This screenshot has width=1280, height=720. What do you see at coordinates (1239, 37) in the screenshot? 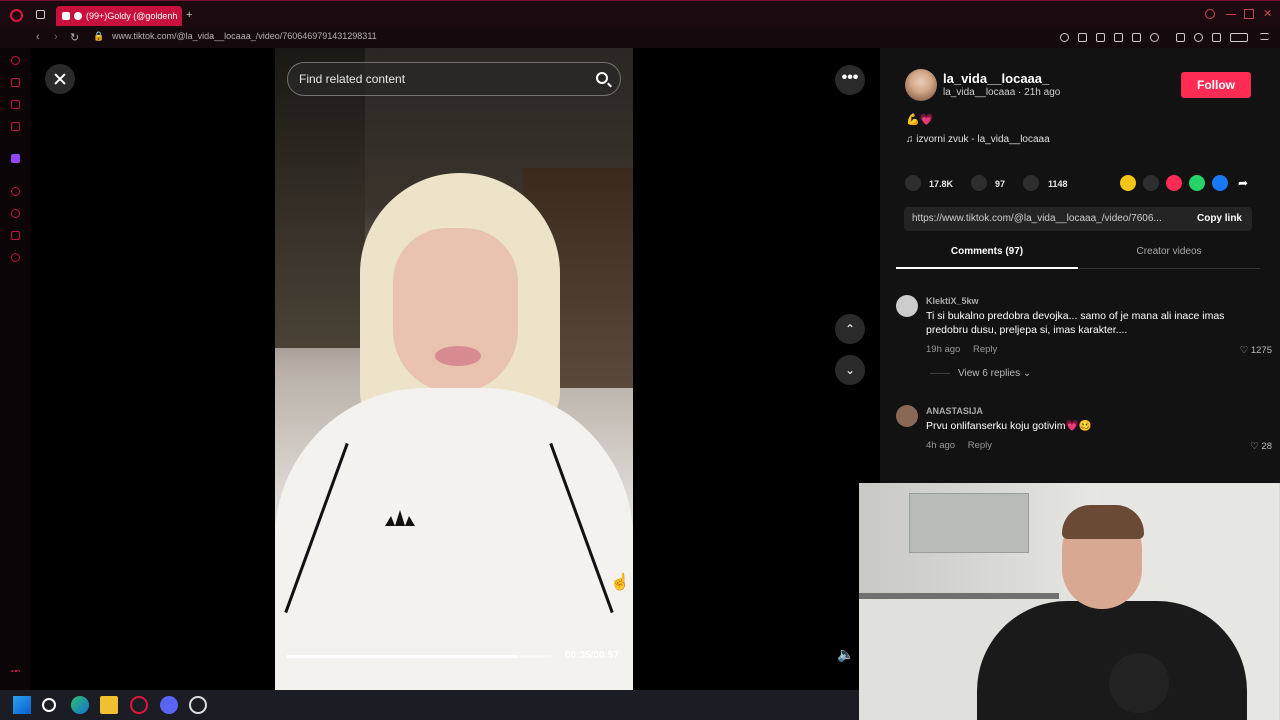
I see `ai-icon` at bounding box center [1239, 37].